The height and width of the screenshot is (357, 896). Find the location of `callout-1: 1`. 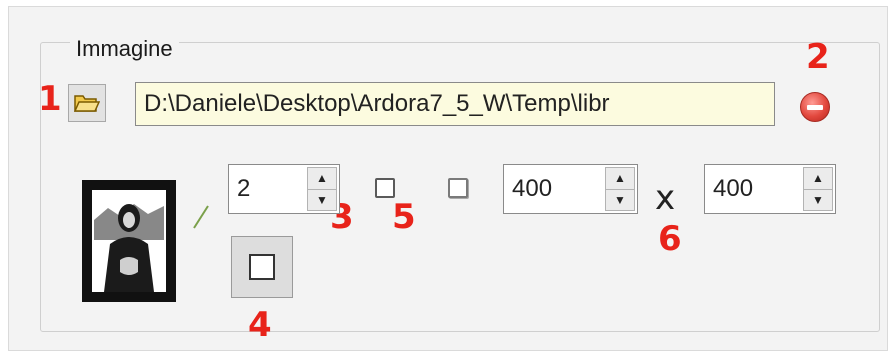

callout-1: 1 is located at coordinates (50, 99).